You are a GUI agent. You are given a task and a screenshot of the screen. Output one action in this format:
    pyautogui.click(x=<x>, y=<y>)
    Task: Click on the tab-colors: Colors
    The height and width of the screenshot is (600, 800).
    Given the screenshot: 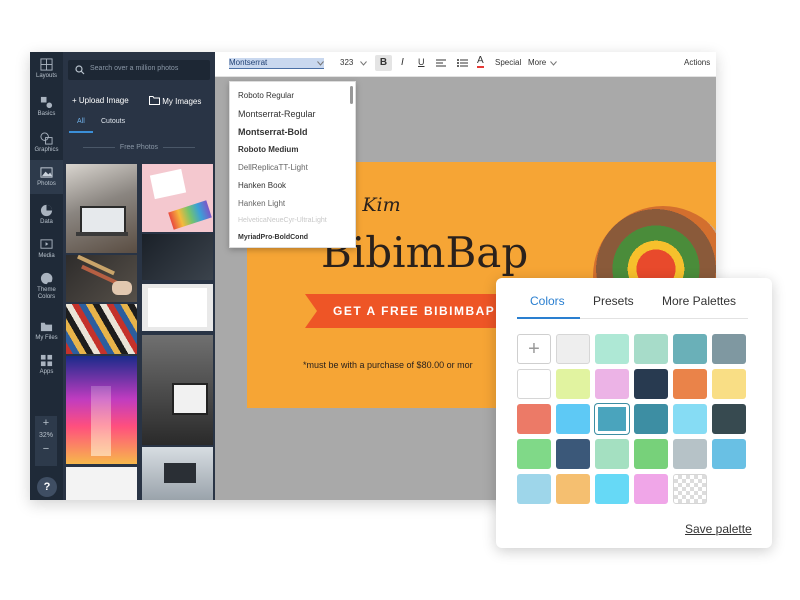 What is the action you would take?
    pyautogui.click(x=547, y=301)
    